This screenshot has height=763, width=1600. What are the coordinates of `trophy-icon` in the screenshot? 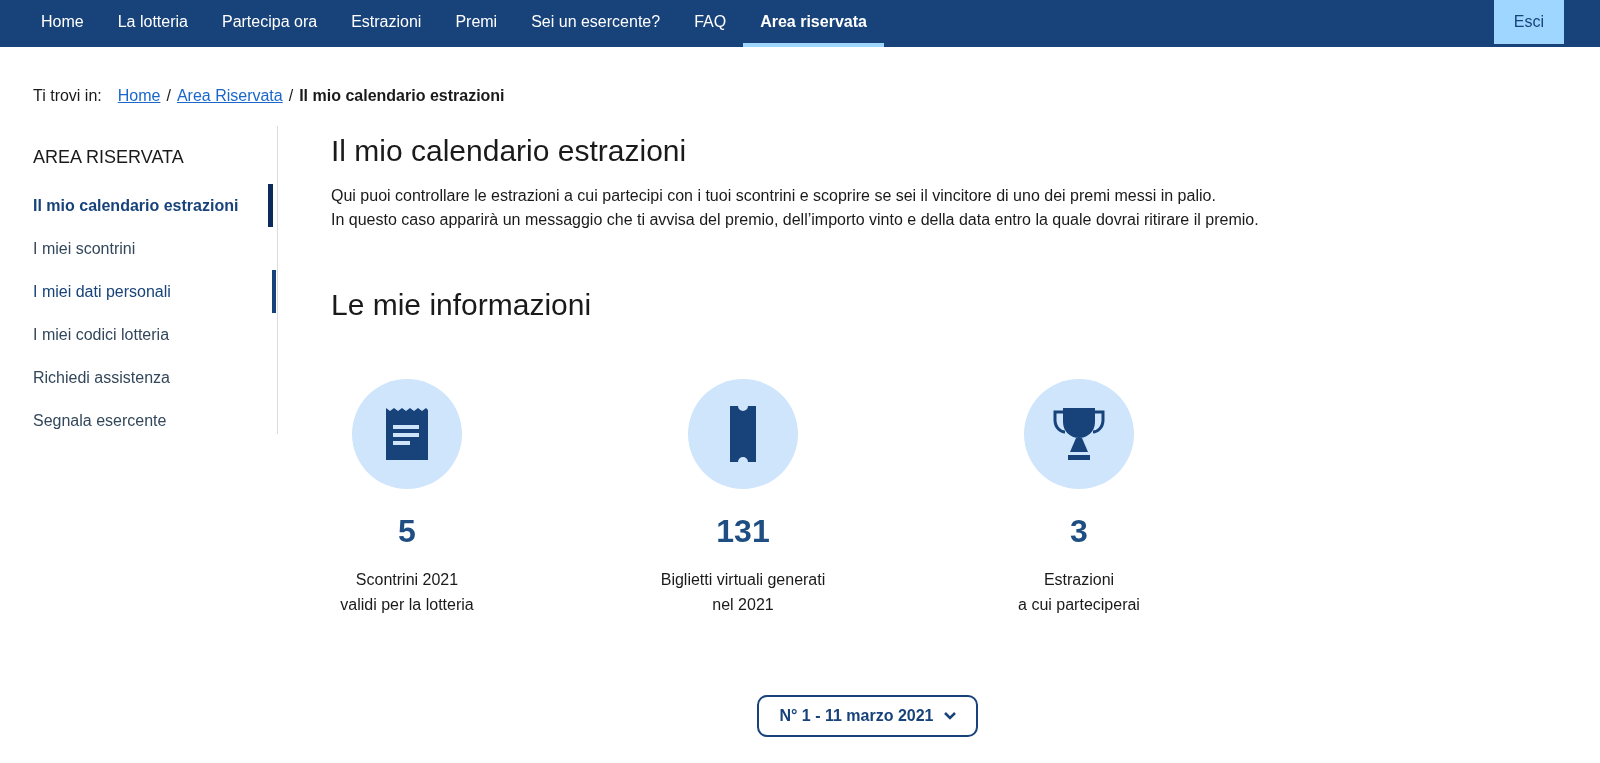 It's located at (1079, 433).